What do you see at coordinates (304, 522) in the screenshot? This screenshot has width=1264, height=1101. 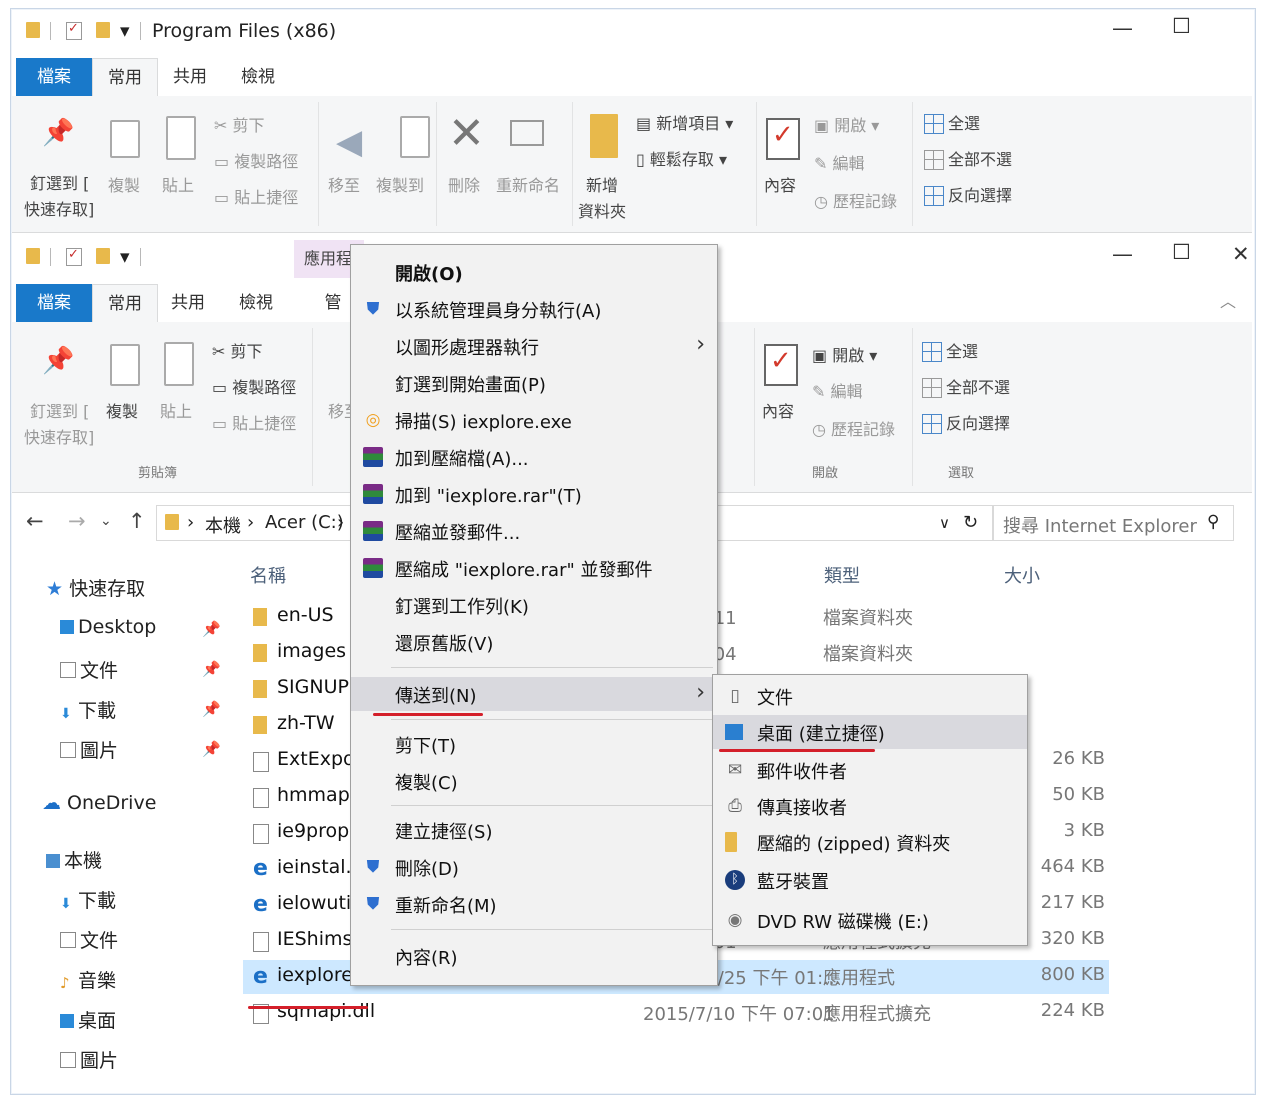 I see `breadcrumb-drive-c: Acer (C:)` at bounding box center [304, 522].